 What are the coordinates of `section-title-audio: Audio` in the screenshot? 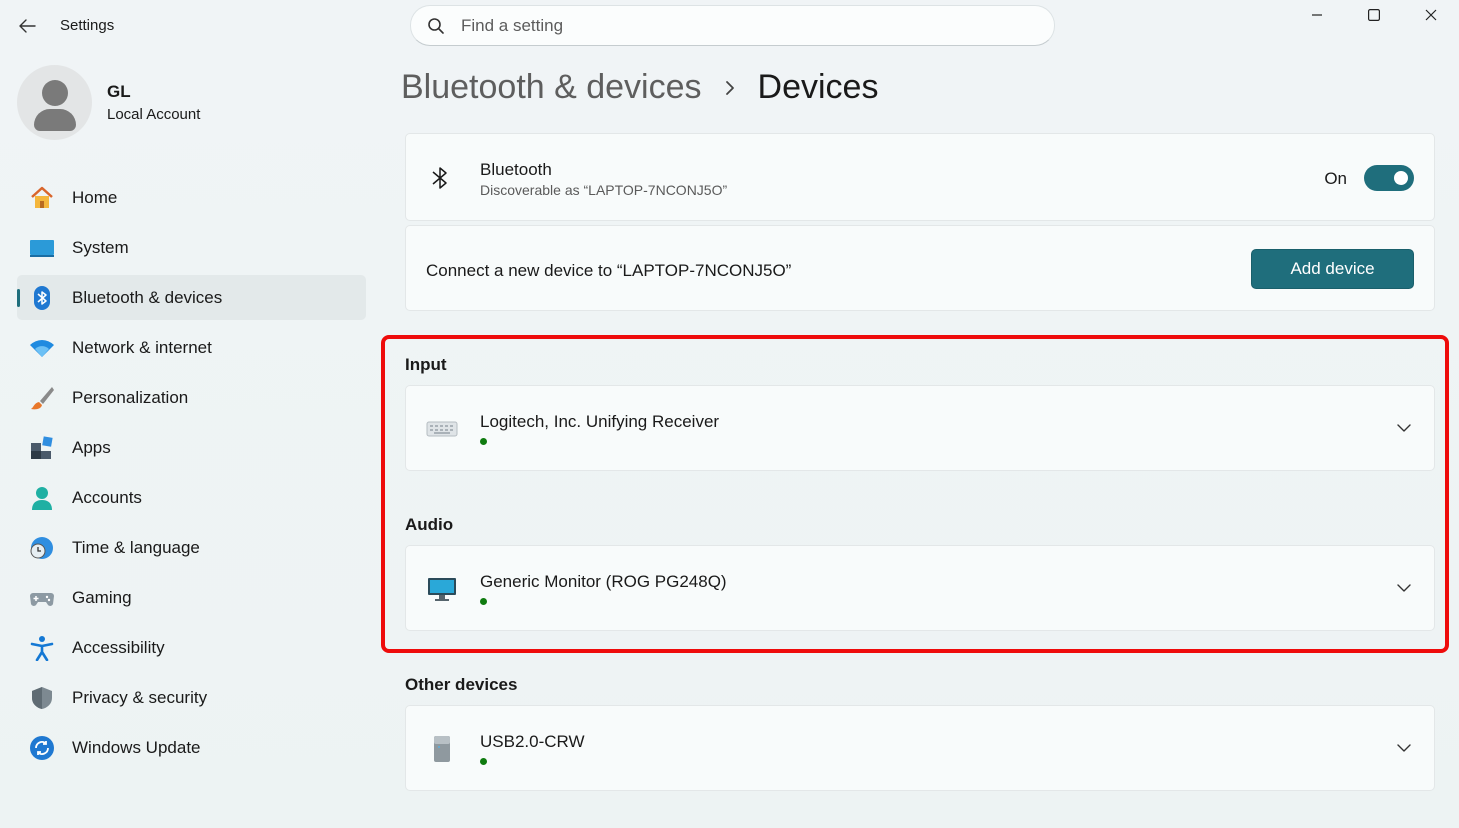 It's located at (429, 524).